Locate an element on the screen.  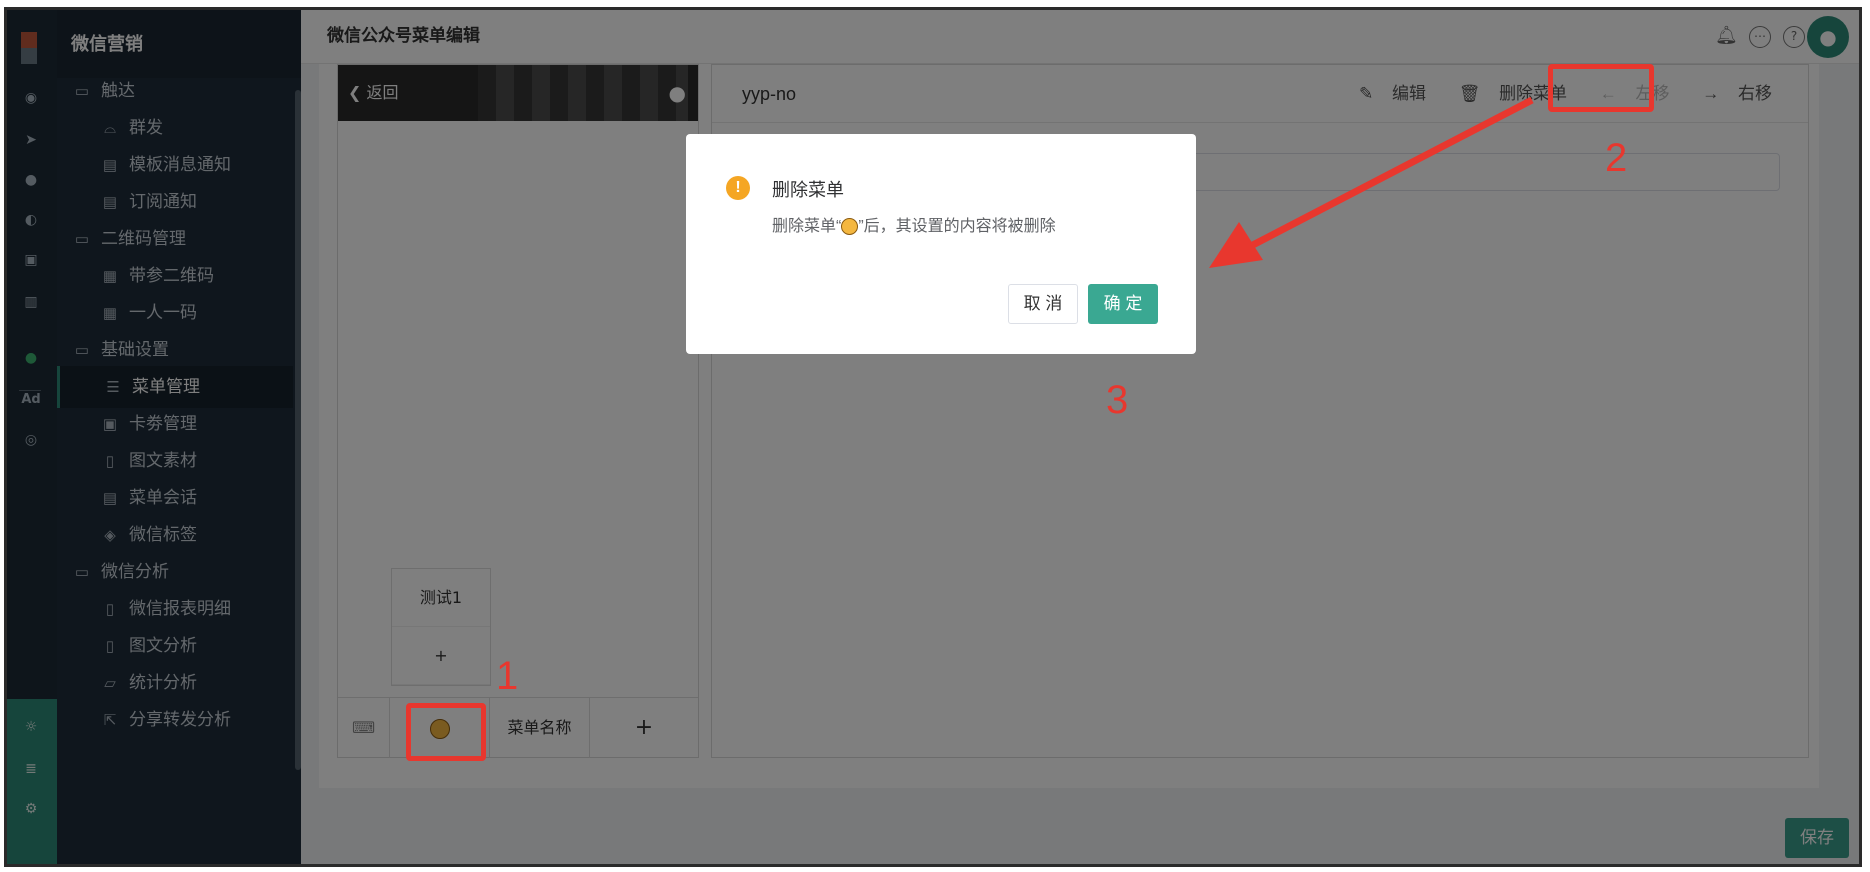
arrow-shaft is located at coordinates (1389, 174).